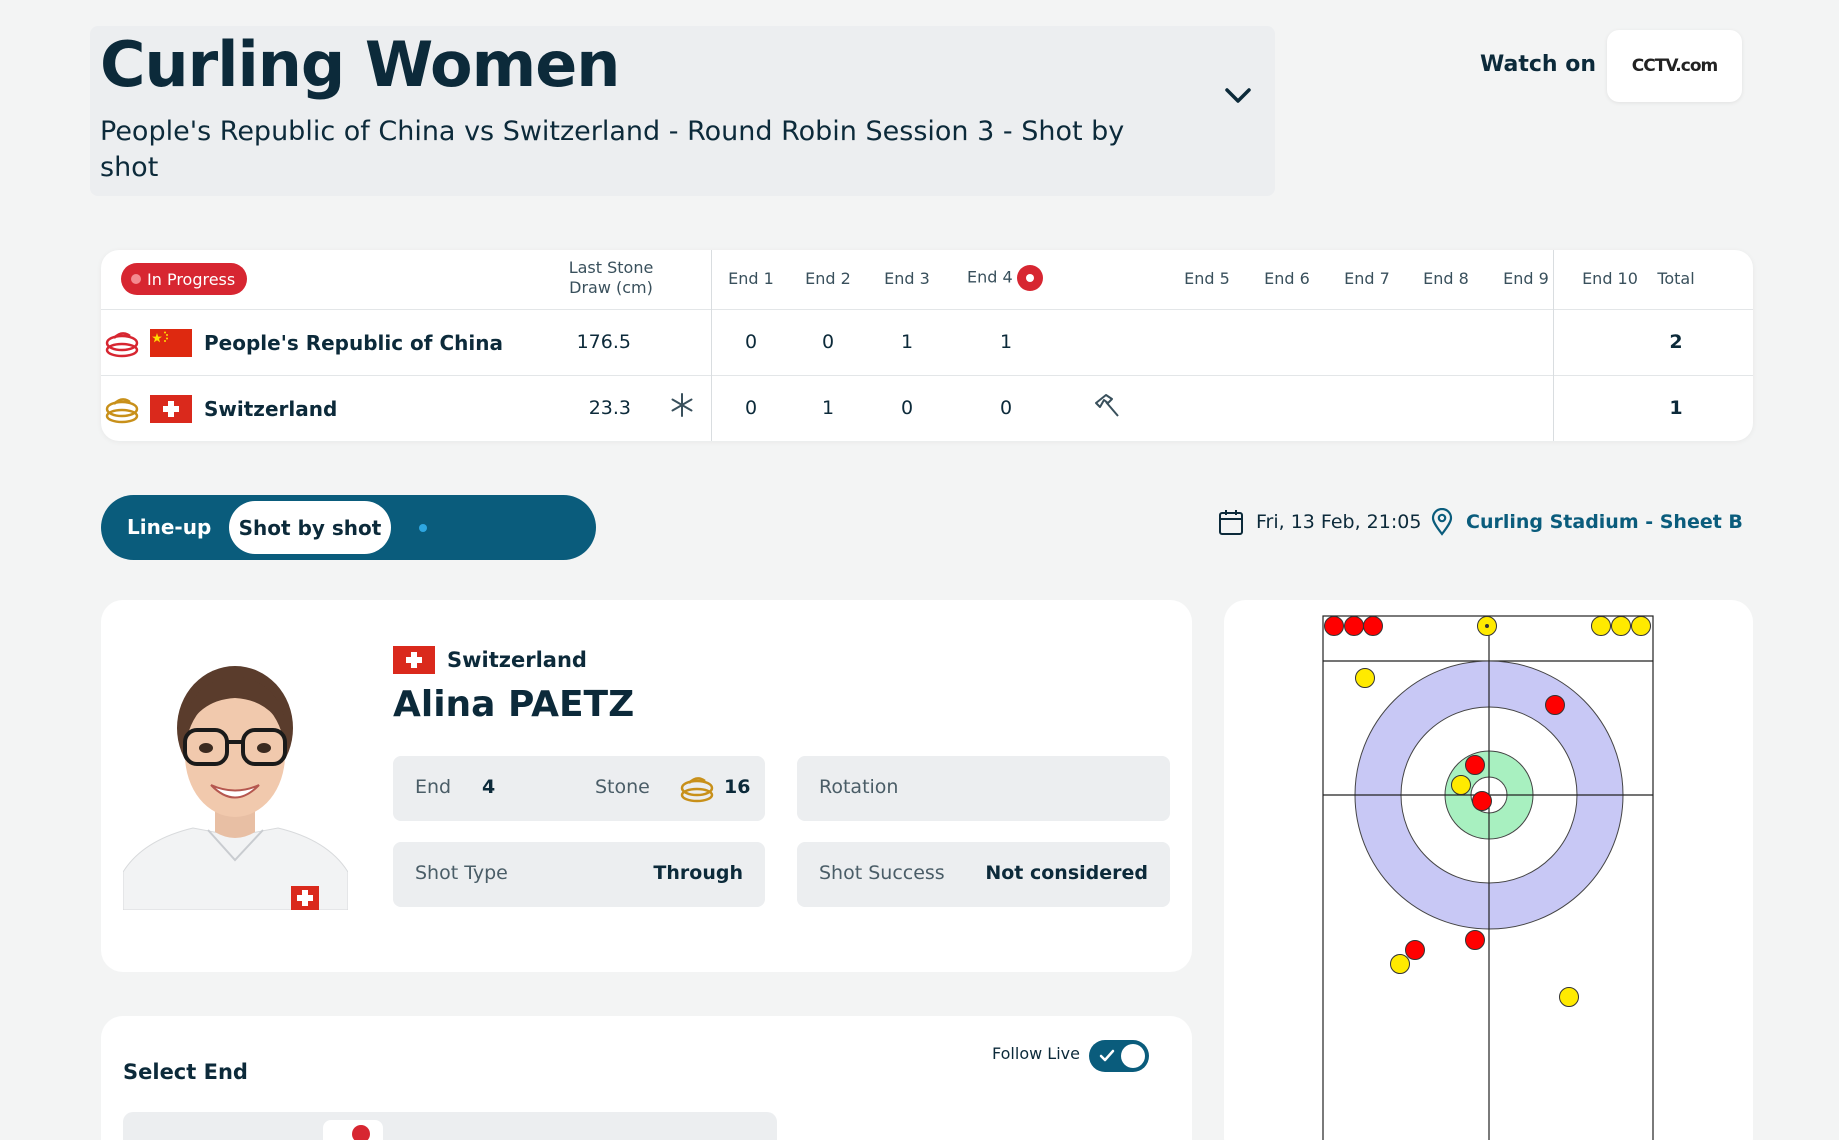 The image size is (1839, 1140). Describe the element at coordinates (1133, 1056) in the screenshot. I see `toggle-knob` at that location.